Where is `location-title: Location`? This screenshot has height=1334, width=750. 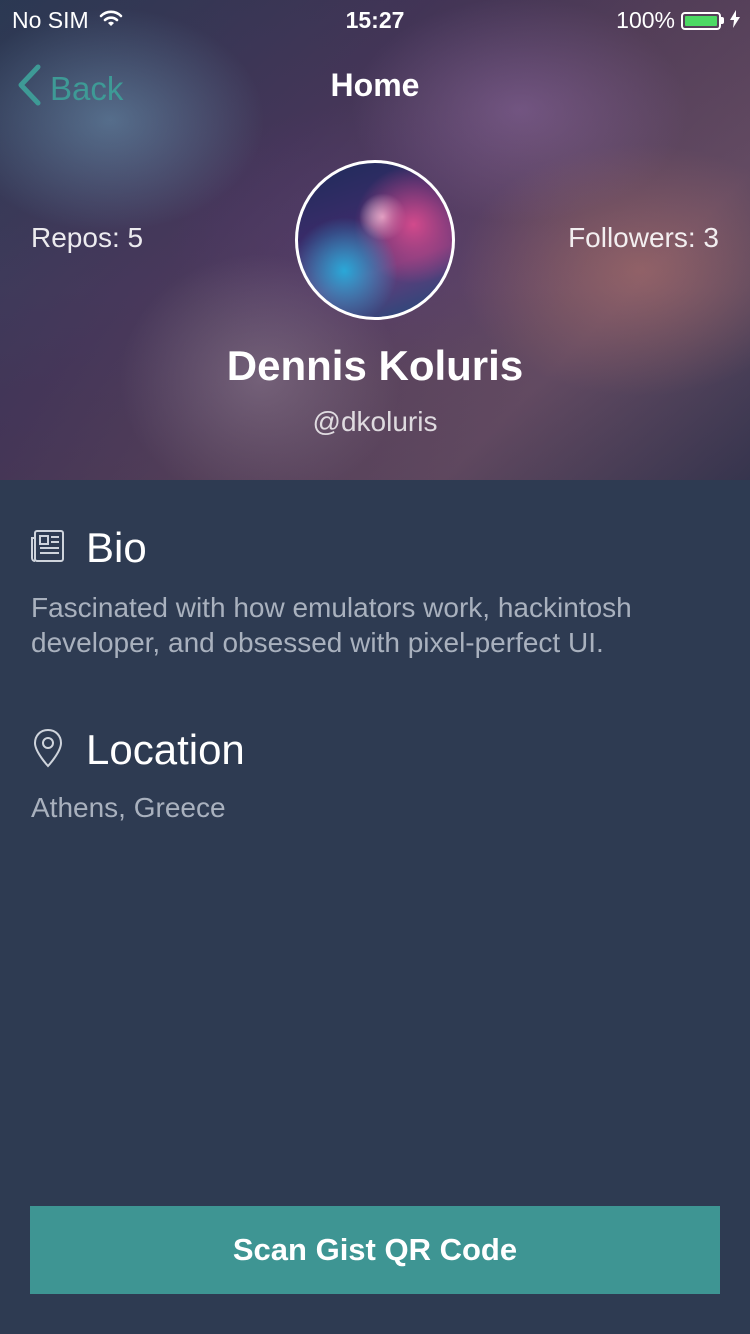
location-title: Location is located at coordinates (165, 749).